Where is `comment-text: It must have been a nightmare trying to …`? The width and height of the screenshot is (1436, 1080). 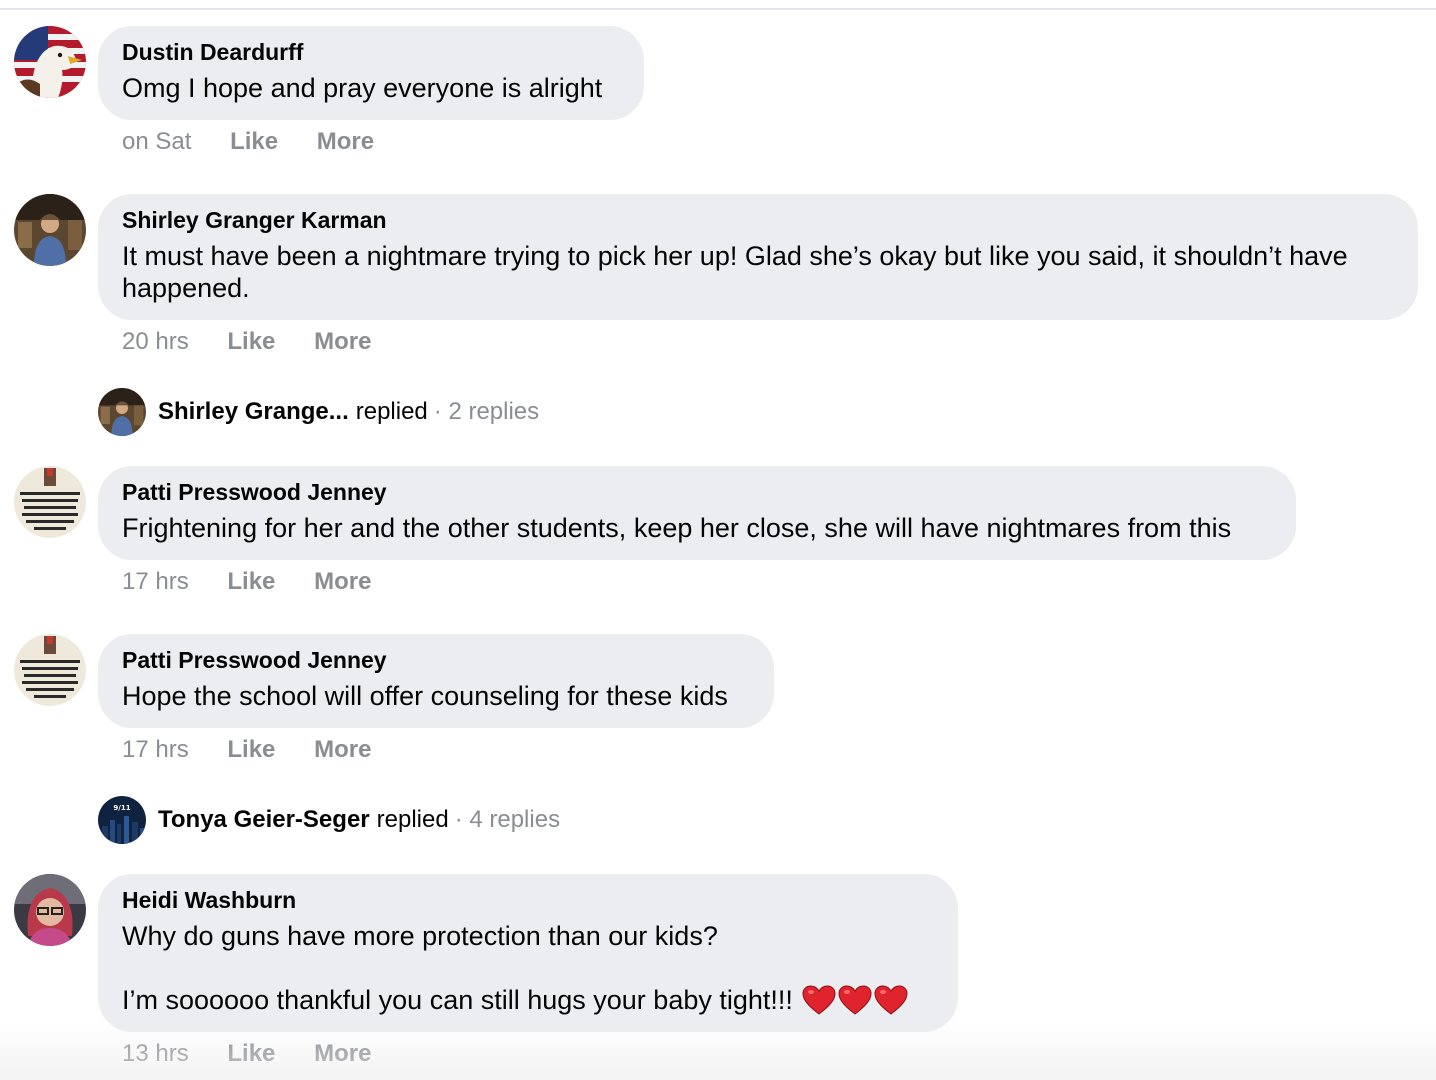 comment-text: It must have been a nightmare trying to … is located at coordinates (758, 272).